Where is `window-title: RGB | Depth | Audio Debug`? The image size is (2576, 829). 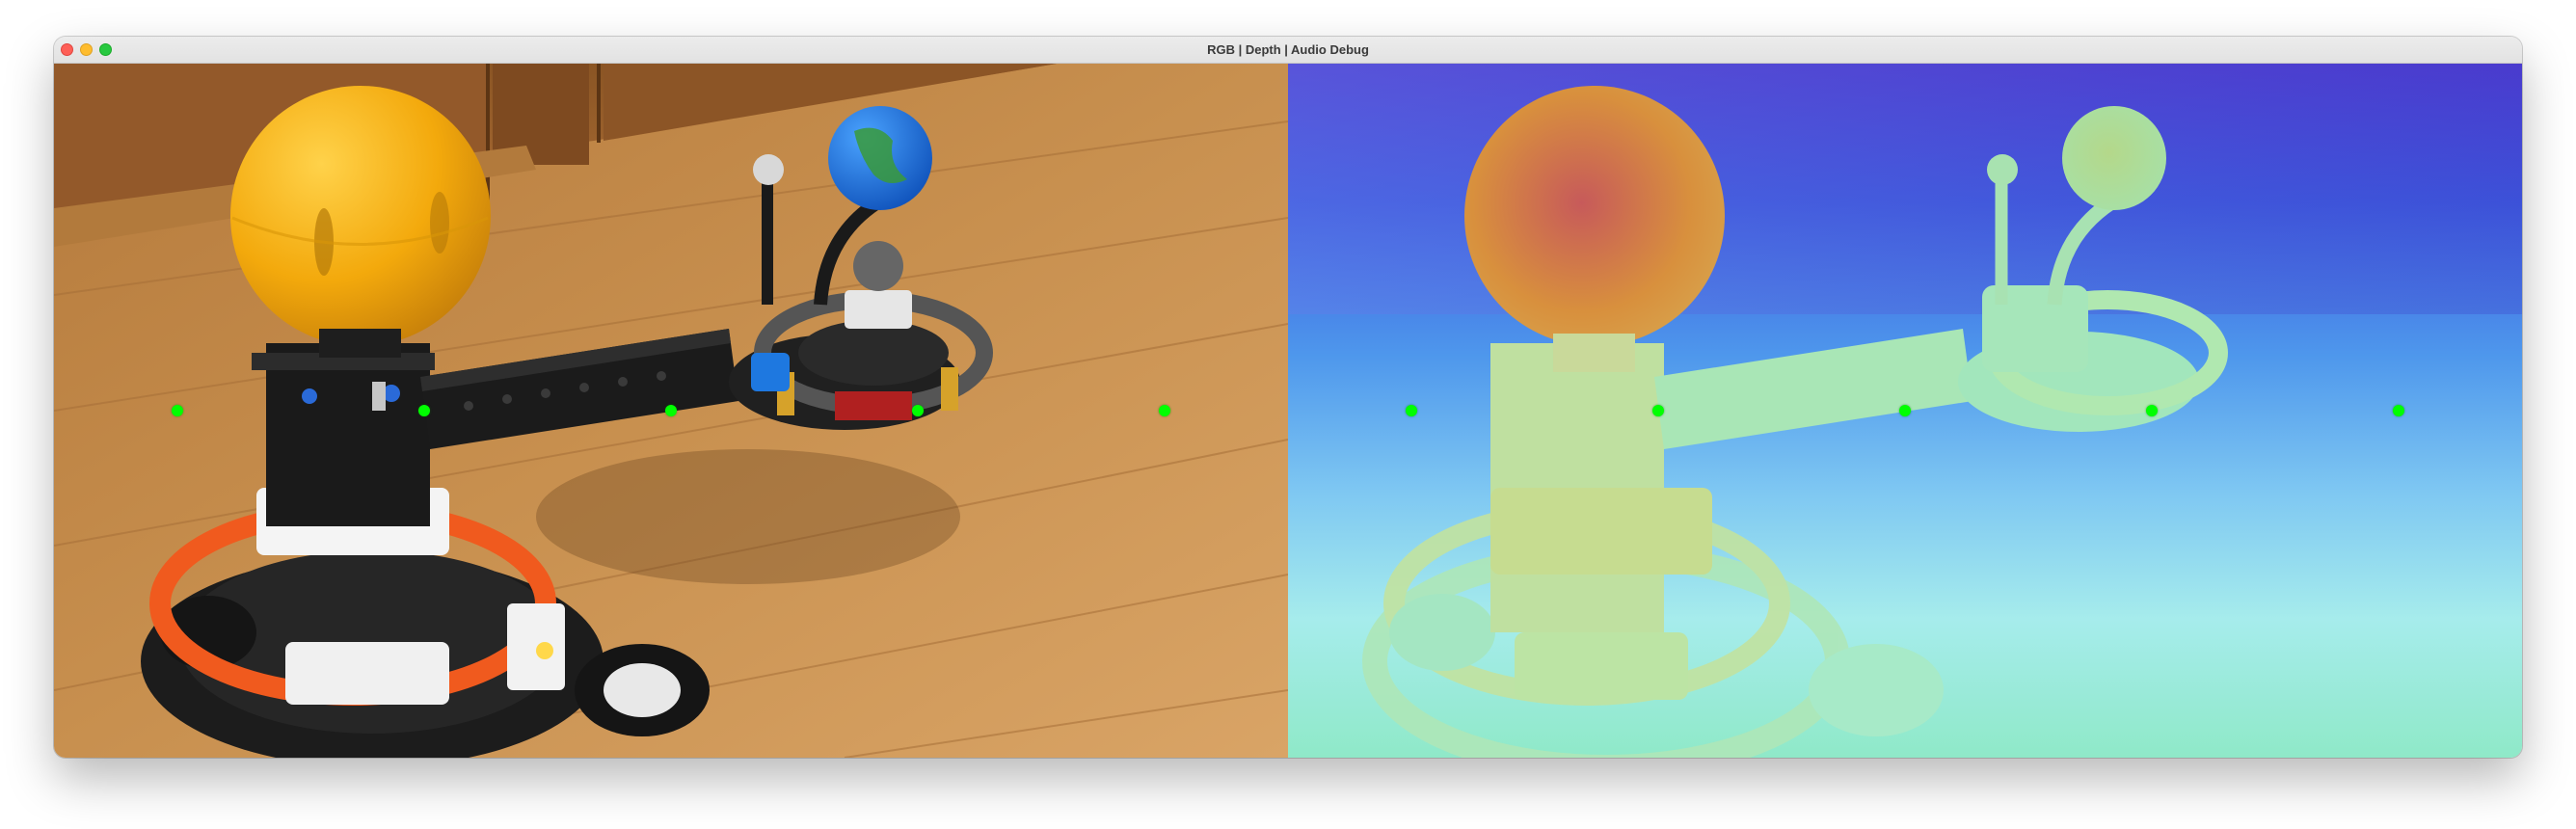 window-title: RGB | Depth | Audio Debug is located at coordinates (1288, 49).